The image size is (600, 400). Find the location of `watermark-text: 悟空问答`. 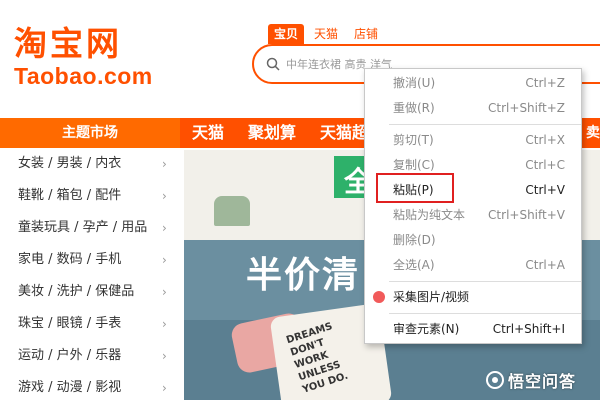

watermark-text: 悟空问答 is located at coordinates (542, 381).